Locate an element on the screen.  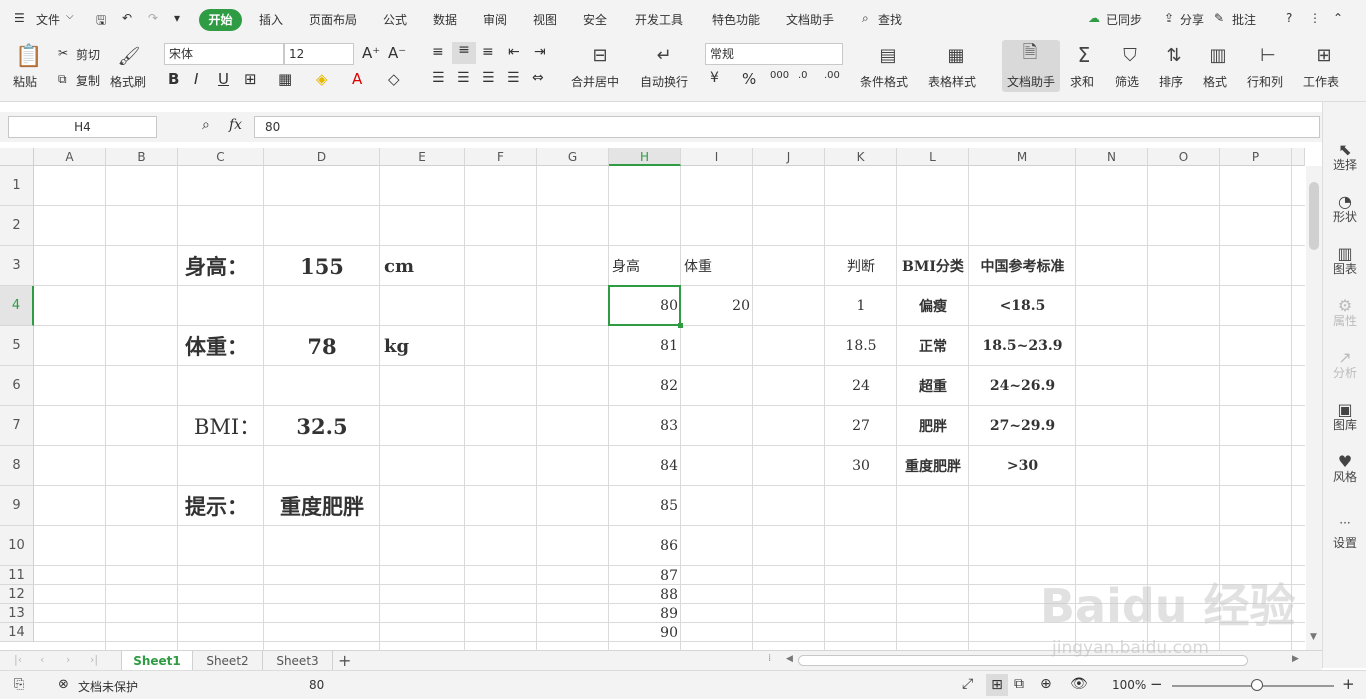
sort-button: 排序 is located at coordinates (1171, 81).